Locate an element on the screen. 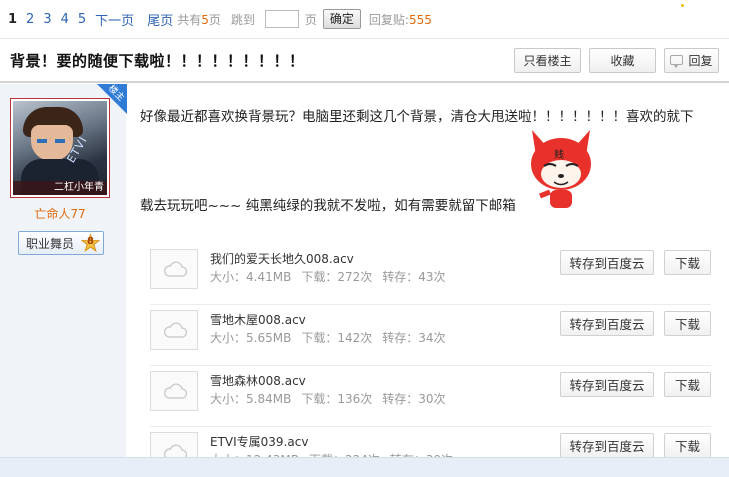 The height and width of the screenshot is (477, 729). total-pages: 共有5页 is located at coordinates (199, 19).